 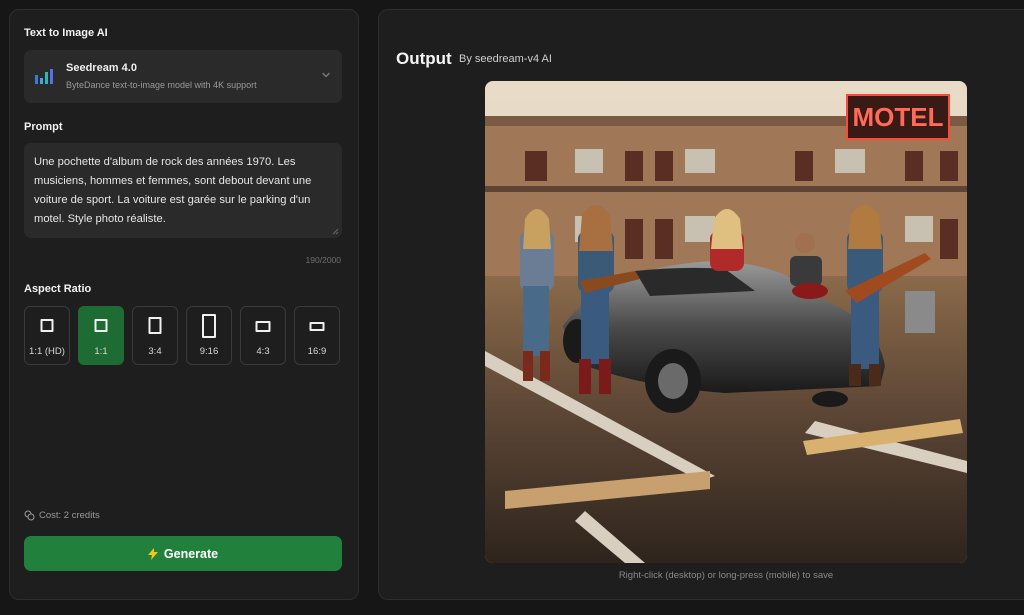 I want to click on generate-label: Generate, so click(x=191, y=553).